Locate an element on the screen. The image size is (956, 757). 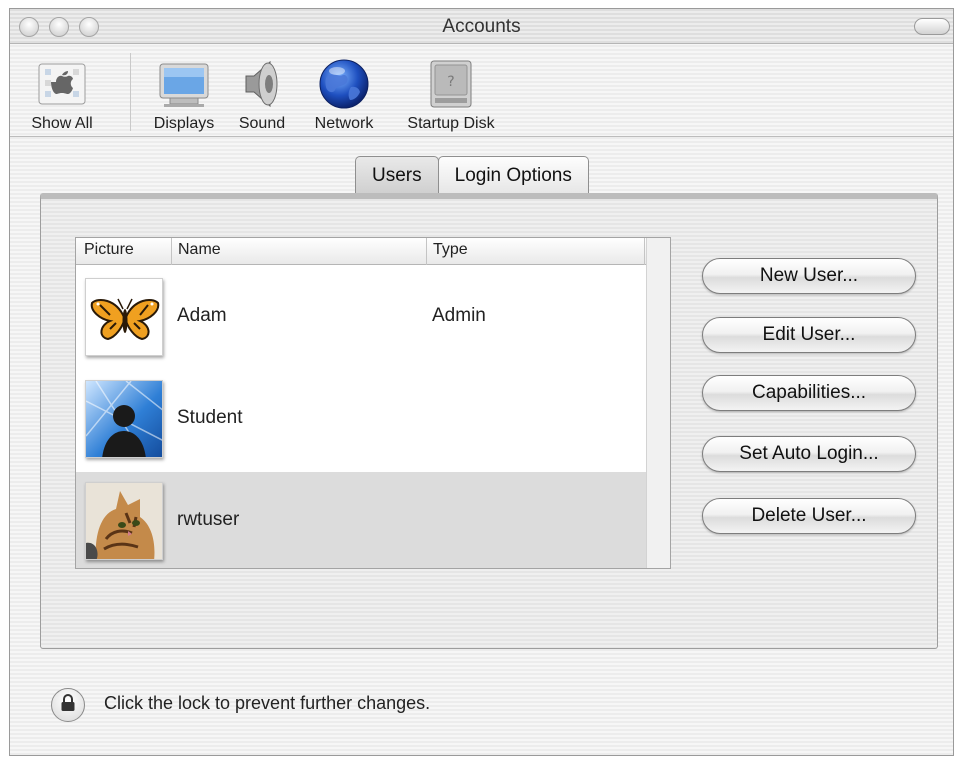
toolbar-label-startup-disk: Startup Disk is located at coordinates (451, 123).